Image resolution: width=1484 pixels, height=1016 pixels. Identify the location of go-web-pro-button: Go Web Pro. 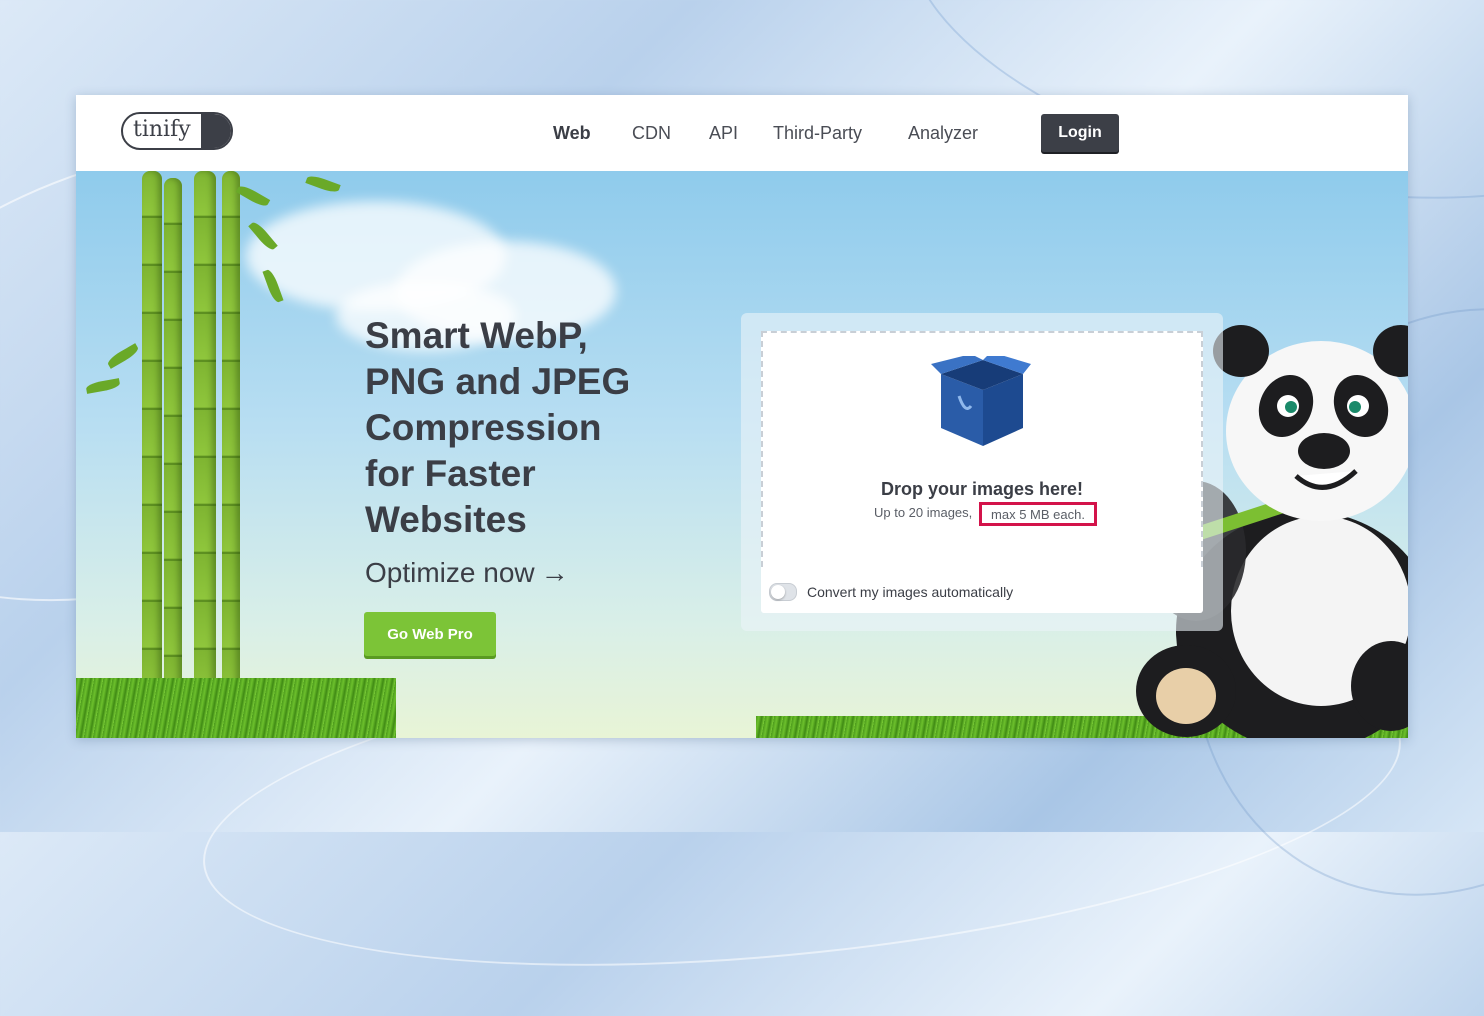
(430, 634).